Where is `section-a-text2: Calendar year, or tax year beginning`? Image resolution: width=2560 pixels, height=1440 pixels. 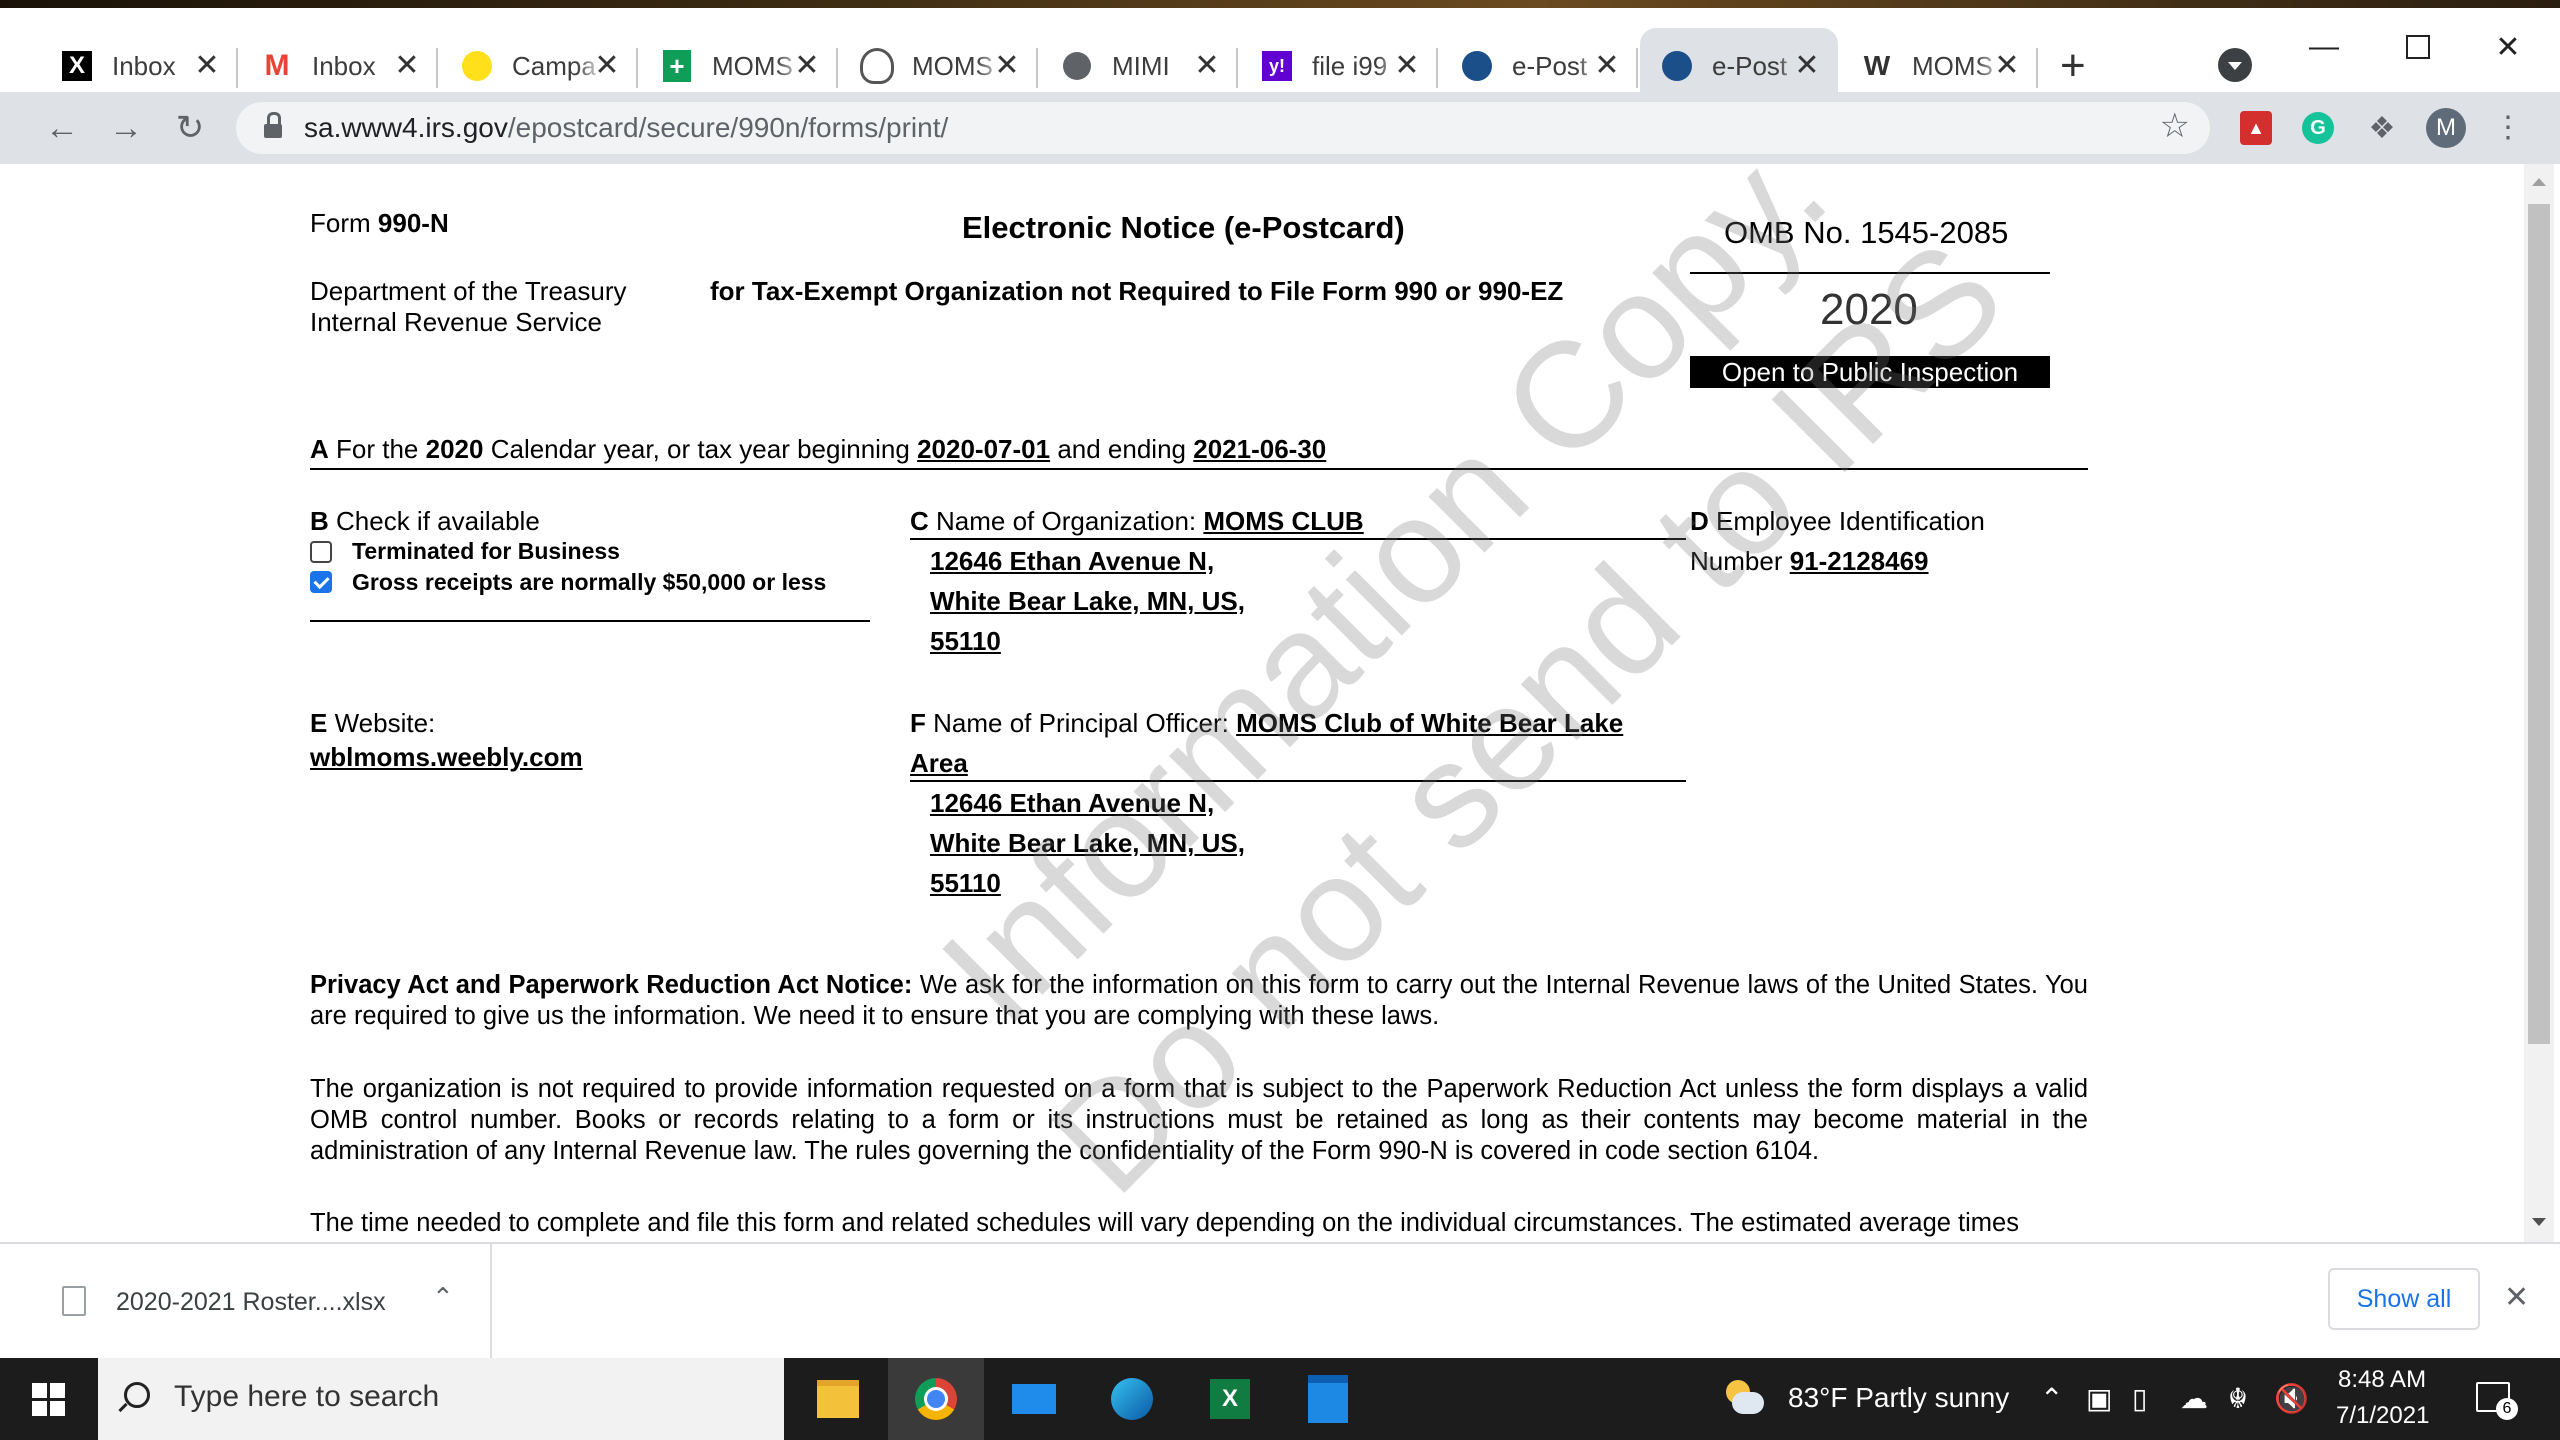
section-a-text2: Calendar year, or tax year beginning is located at coordinates (700, 449).